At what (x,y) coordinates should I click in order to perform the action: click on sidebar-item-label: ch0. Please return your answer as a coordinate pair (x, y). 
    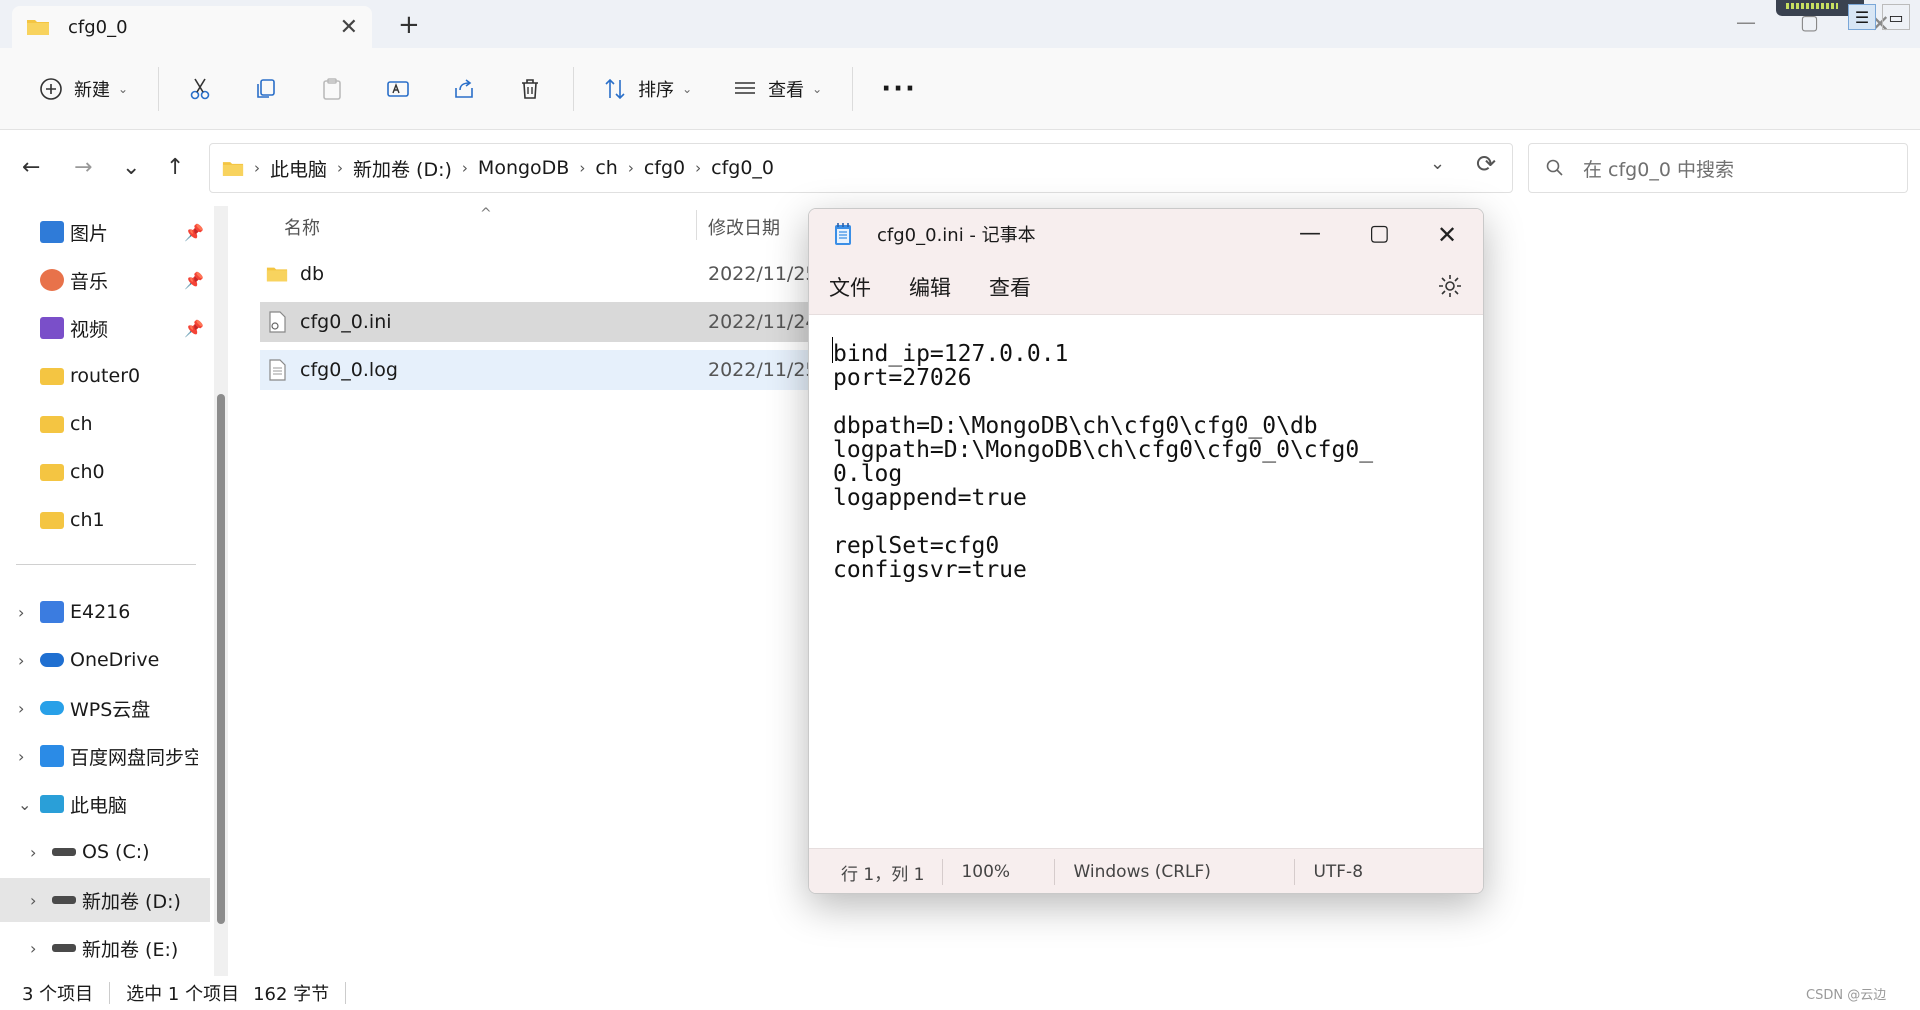
    Looking at the image, I should click on (87, 472).